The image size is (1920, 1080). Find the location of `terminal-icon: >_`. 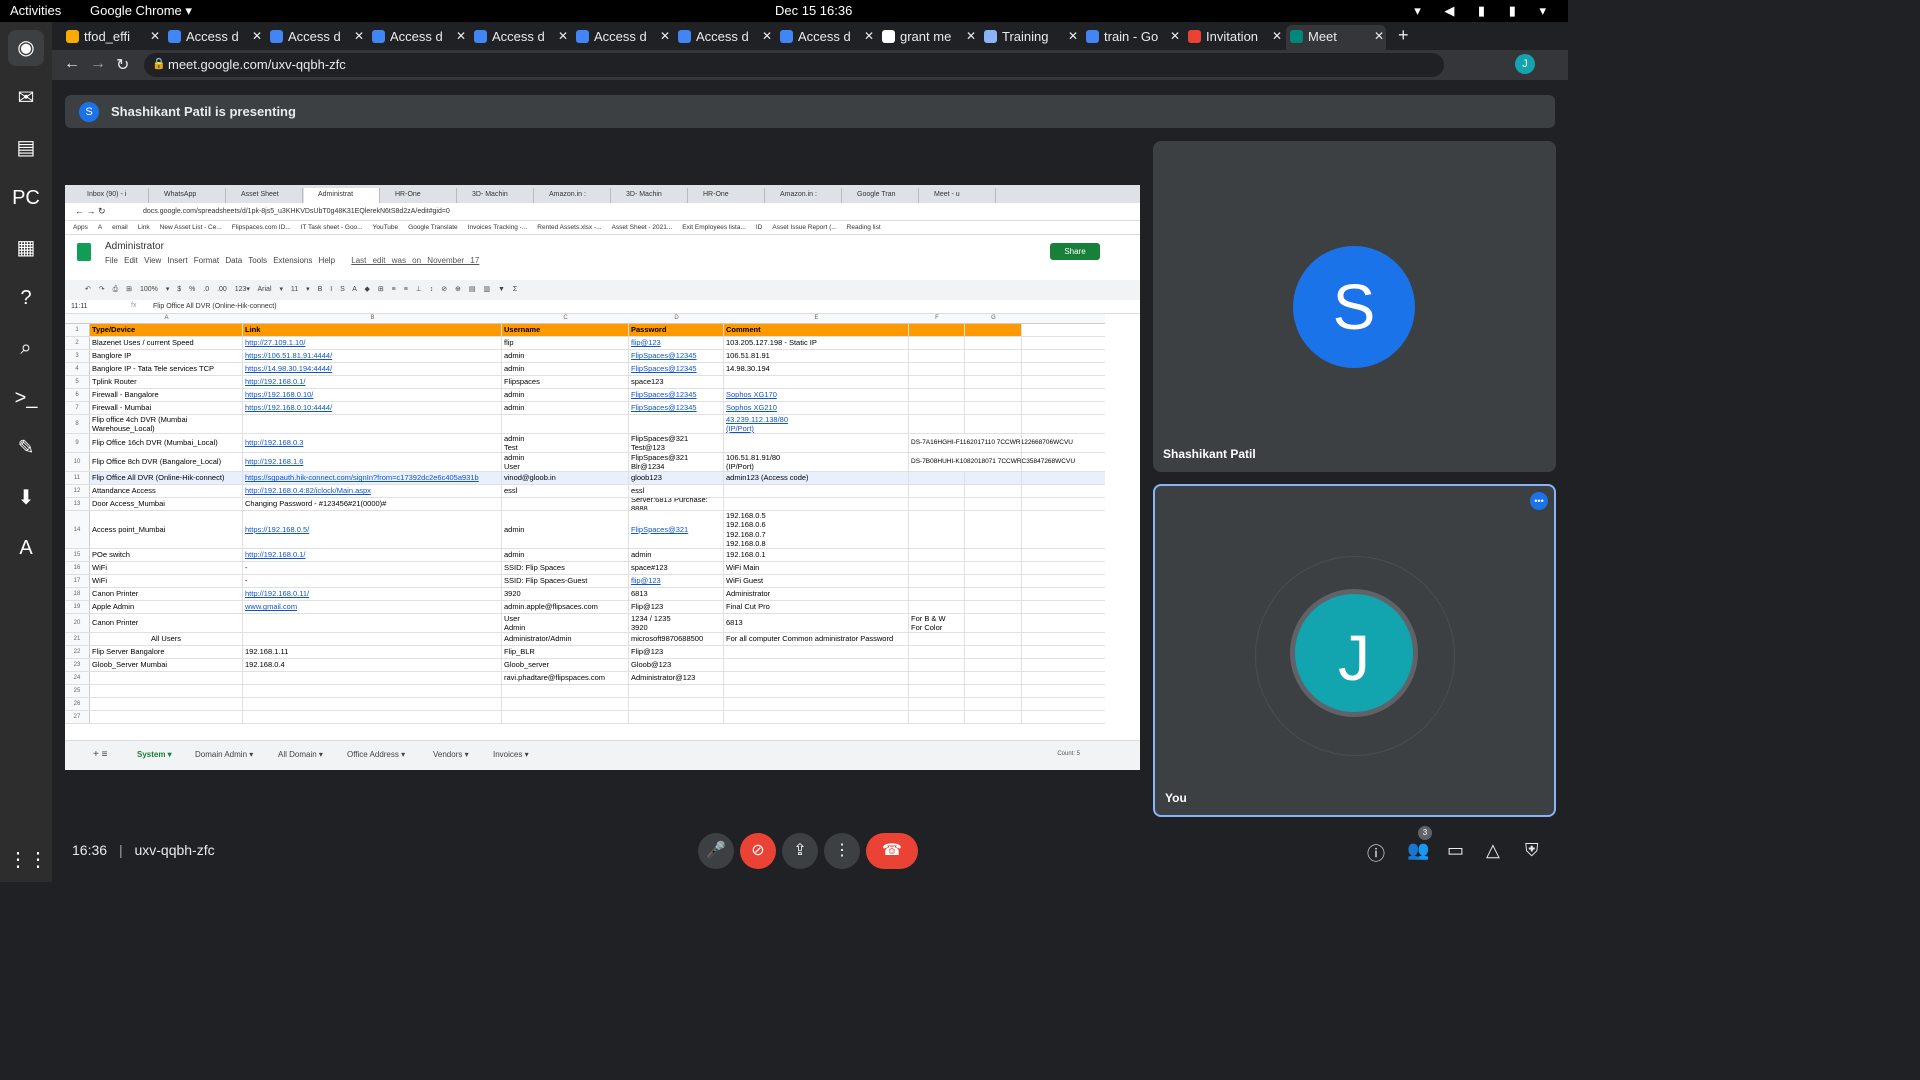

terminal-icon: >_ is located at coordinates (26, 398).